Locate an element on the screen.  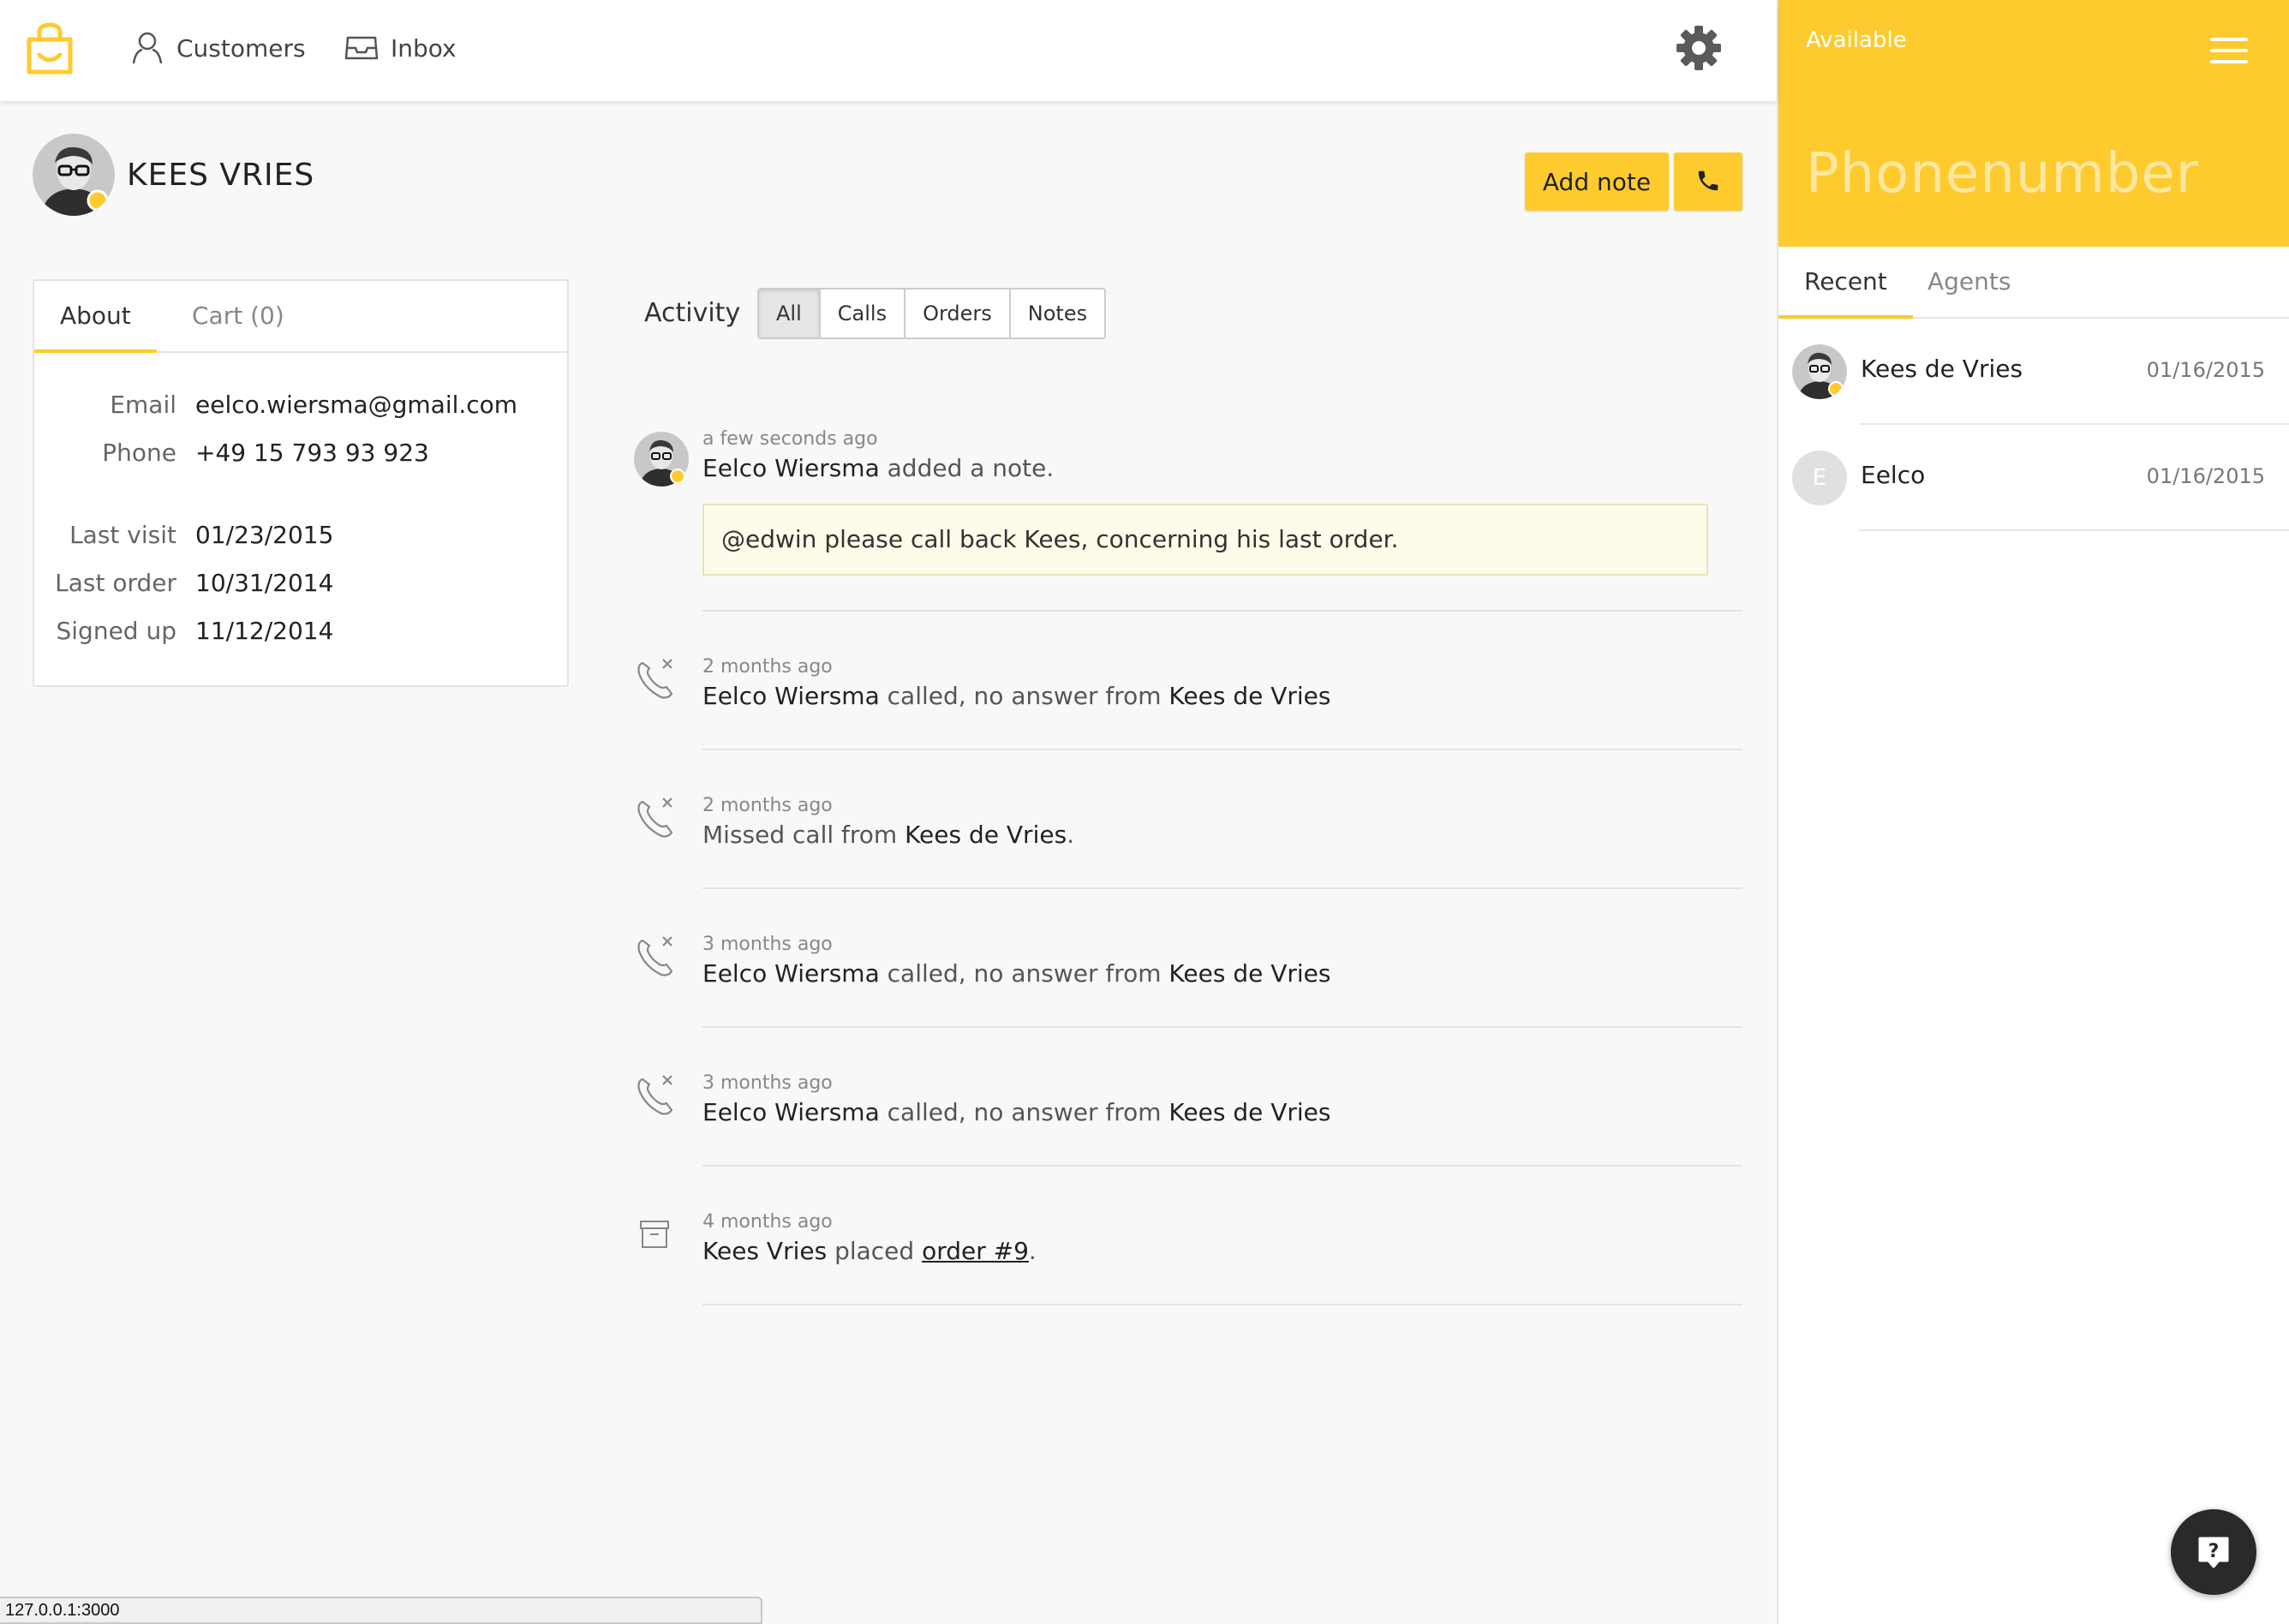
signed-up-value: 11/12/2014 is located at coordinates (264, 631).